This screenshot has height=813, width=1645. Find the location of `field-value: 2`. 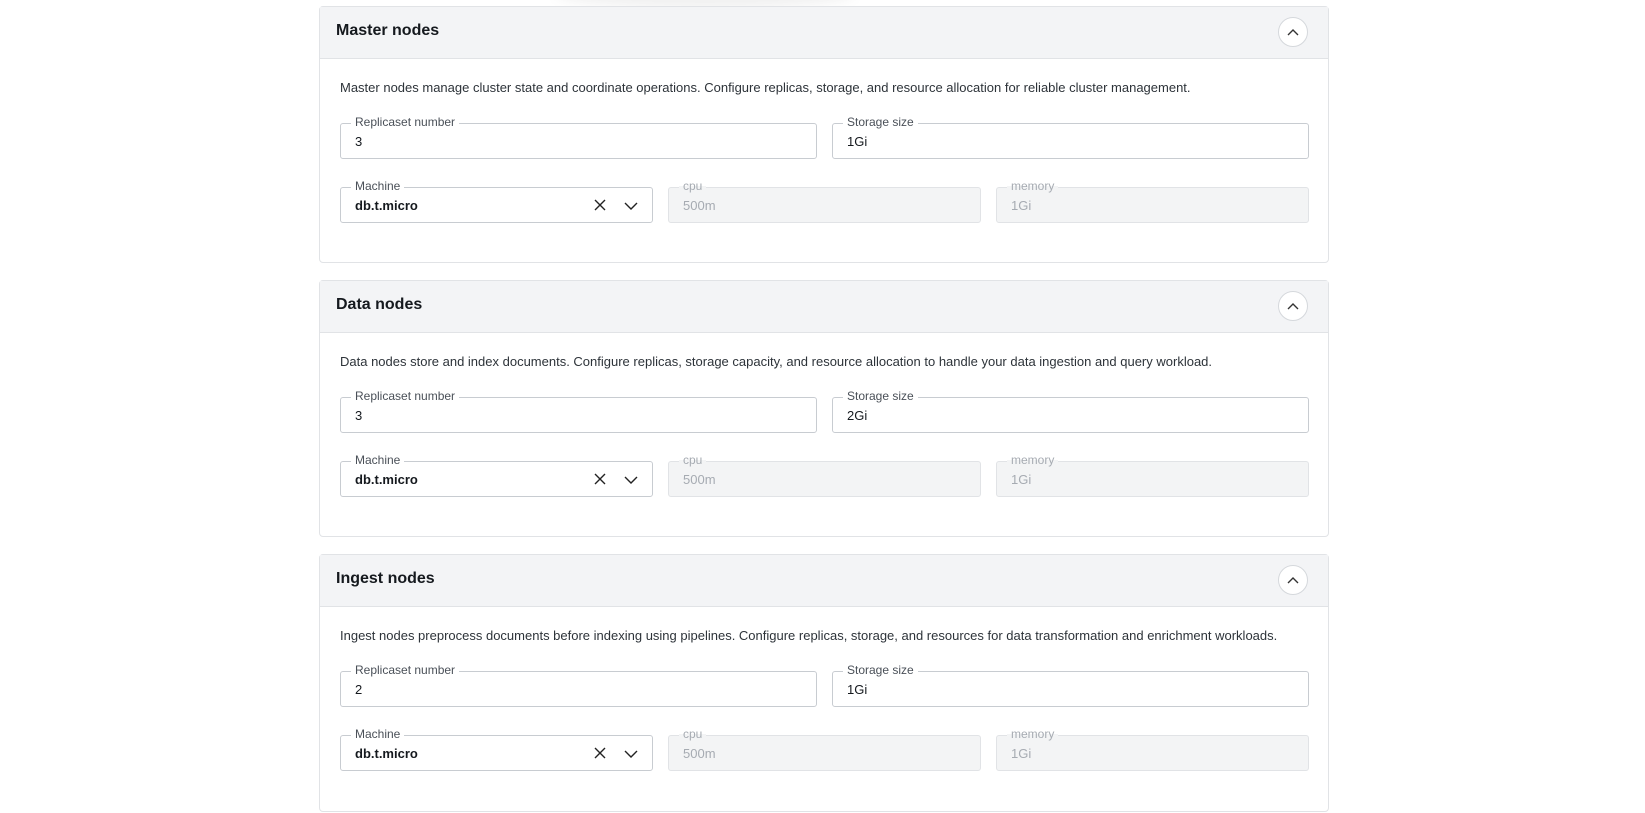

field-value: 2 is located at coordinates (359, 689).